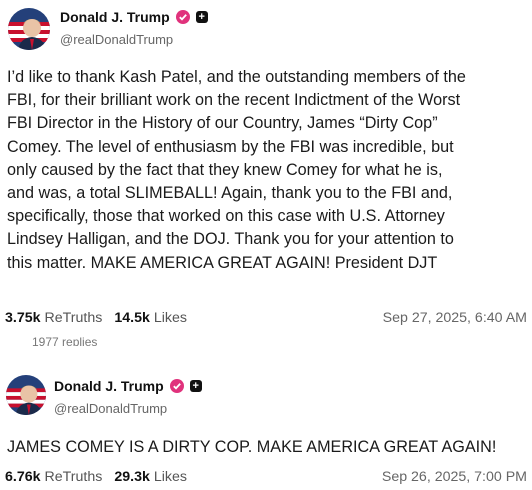  What do you see at coordinates (132, 477) in the screenshot?
I see `likes-count: 29.3k` at bounding box center [132, 477].